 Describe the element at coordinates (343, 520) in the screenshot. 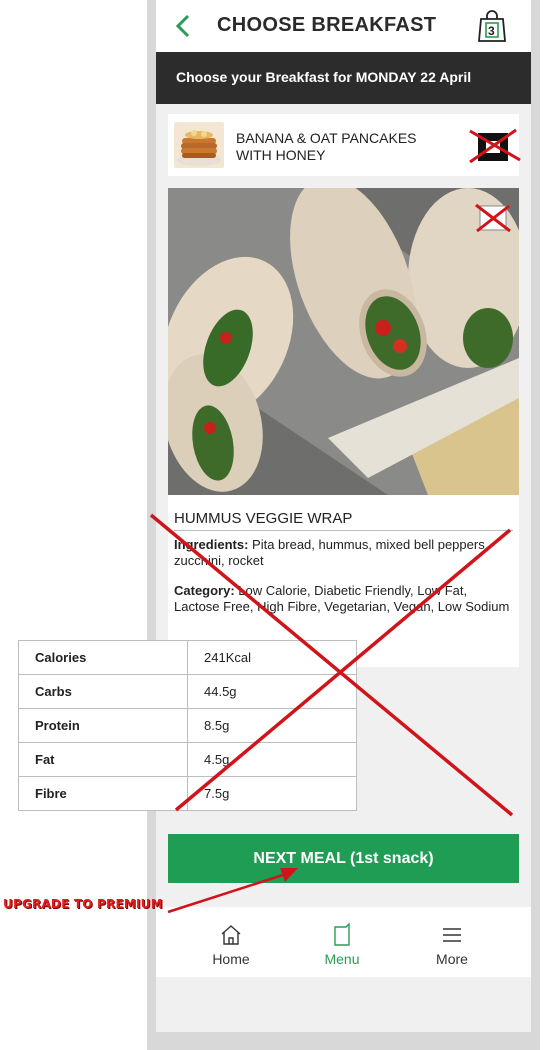

I see `meal-name: HUMMUS VEGGIE WRAP` at that location.